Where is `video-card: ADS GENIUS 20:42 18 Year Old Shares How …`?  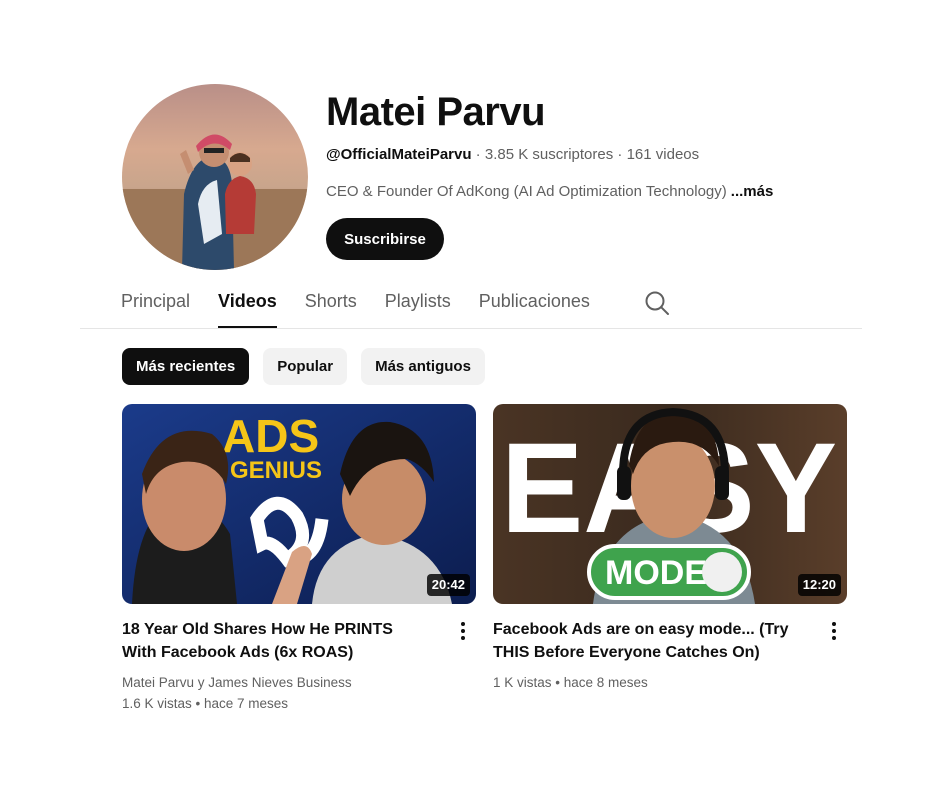
video-card: ADS GENIUS 20:42 18 Year Old Shares How … is located at coordinates (299, 559).